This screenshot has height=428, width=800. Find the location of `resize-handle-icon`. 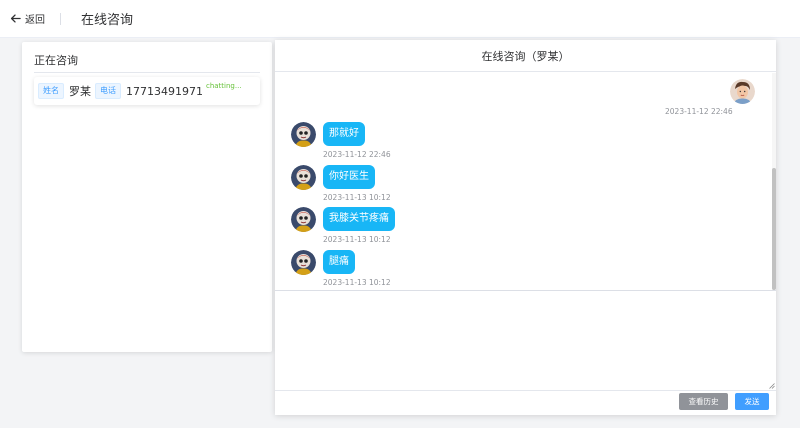

resize-handle-icon is located at coordinates (771, 385).